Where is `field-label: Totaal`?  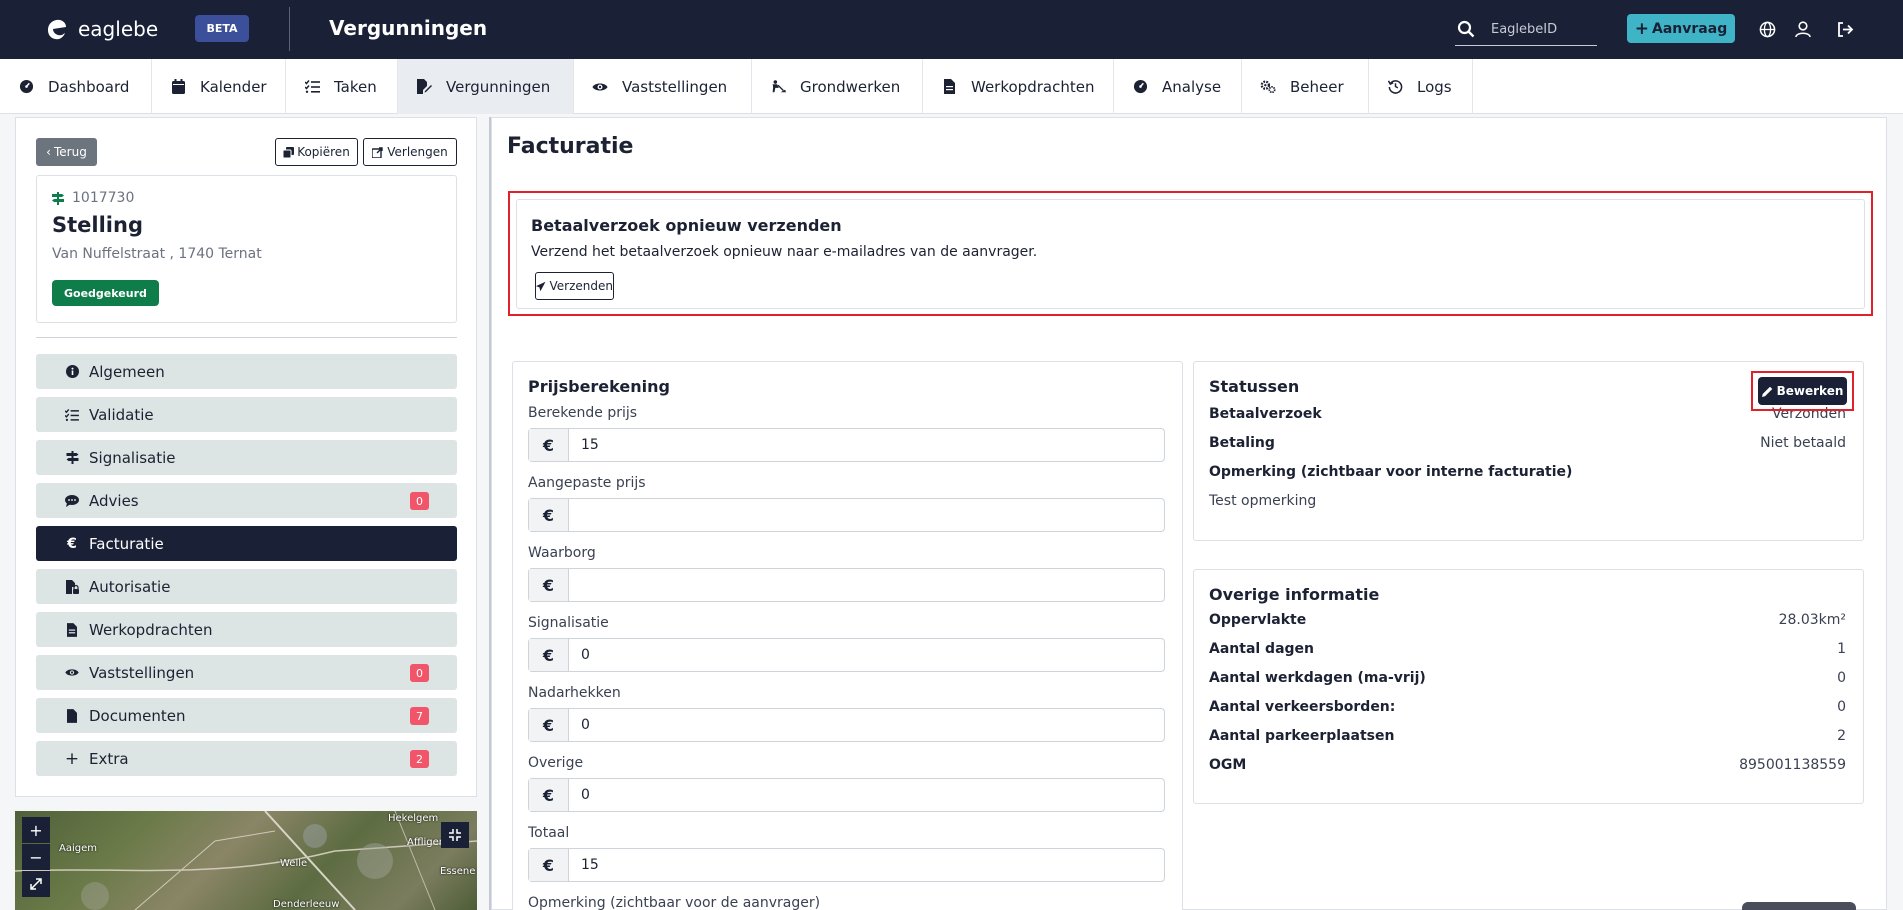 field-label: Totaal is located at coordinates (549, 833).